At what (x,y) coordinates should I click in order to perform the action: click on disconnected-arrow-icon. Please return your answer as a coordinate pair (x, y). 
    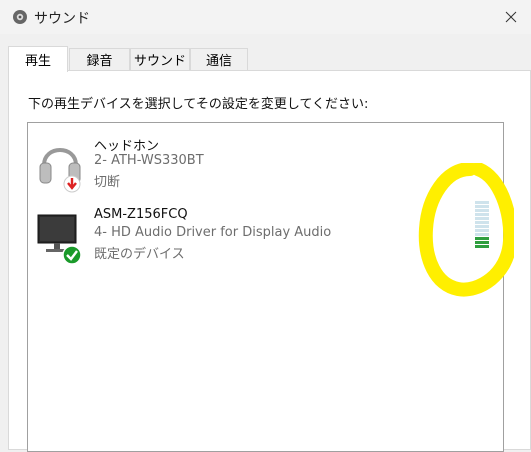
    Looking at the image, I should click on (72, 184).